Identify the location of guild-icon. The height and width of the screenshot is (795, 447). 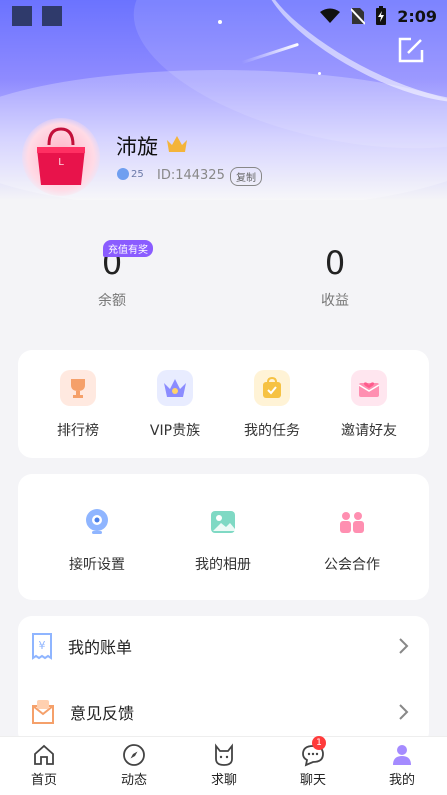
(352, 522).